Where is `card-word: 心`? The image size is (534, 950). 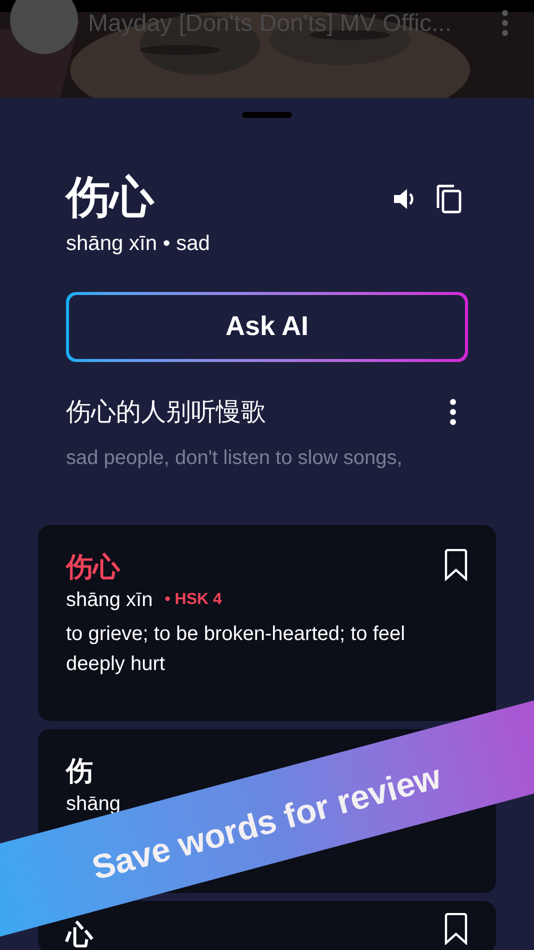
card-word: 心 is located at coordinates (79, 934).